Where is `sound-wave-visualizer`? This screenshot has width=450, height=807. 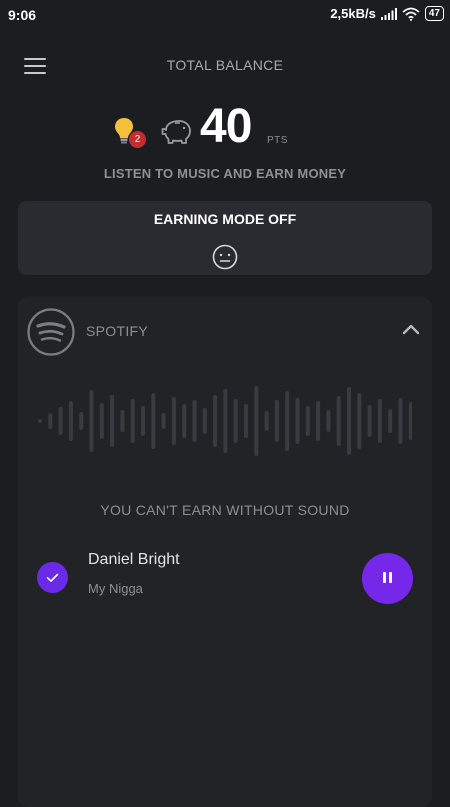 sound-wave-visualizer is located at coordinates (225, 421).